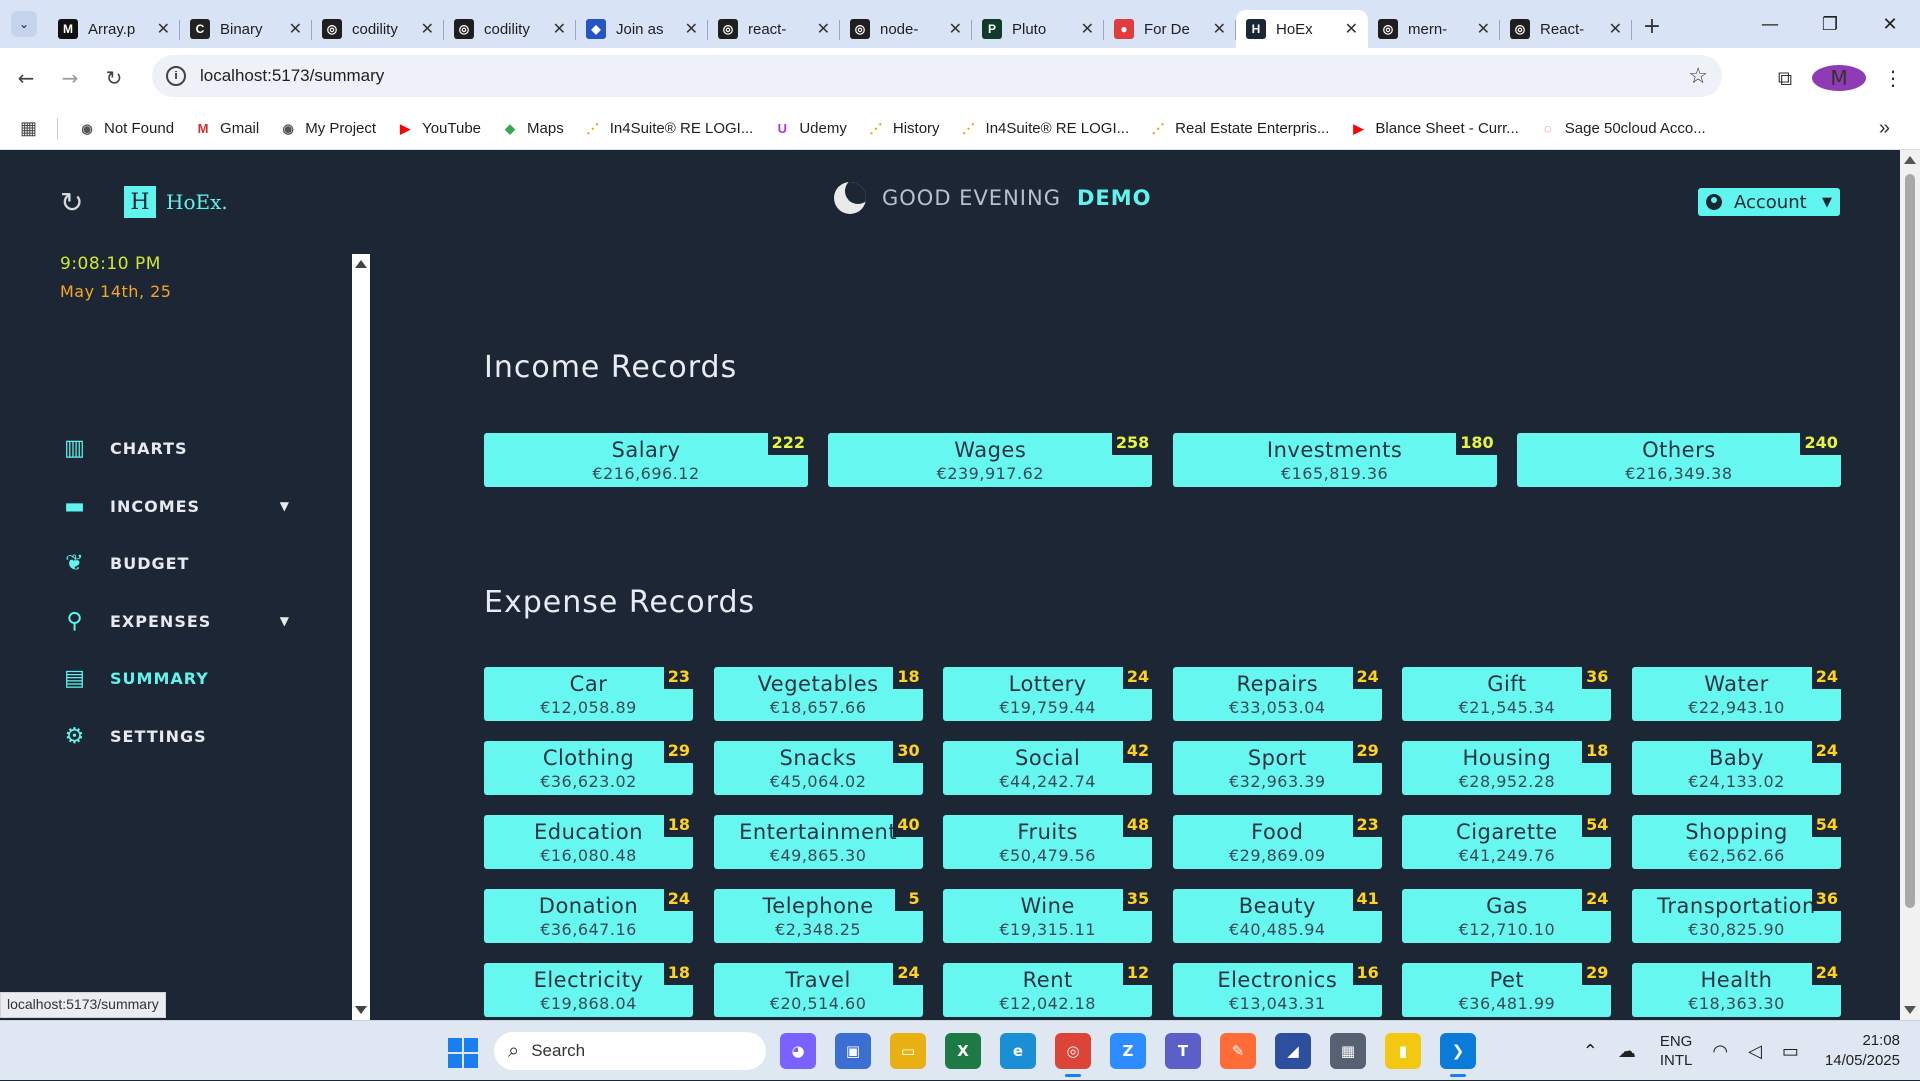 Image resolution: width=1920 pixels, height=1081 pixels. I want to click on record-card: Clothing €36,623.02 29, so click(588, 767).